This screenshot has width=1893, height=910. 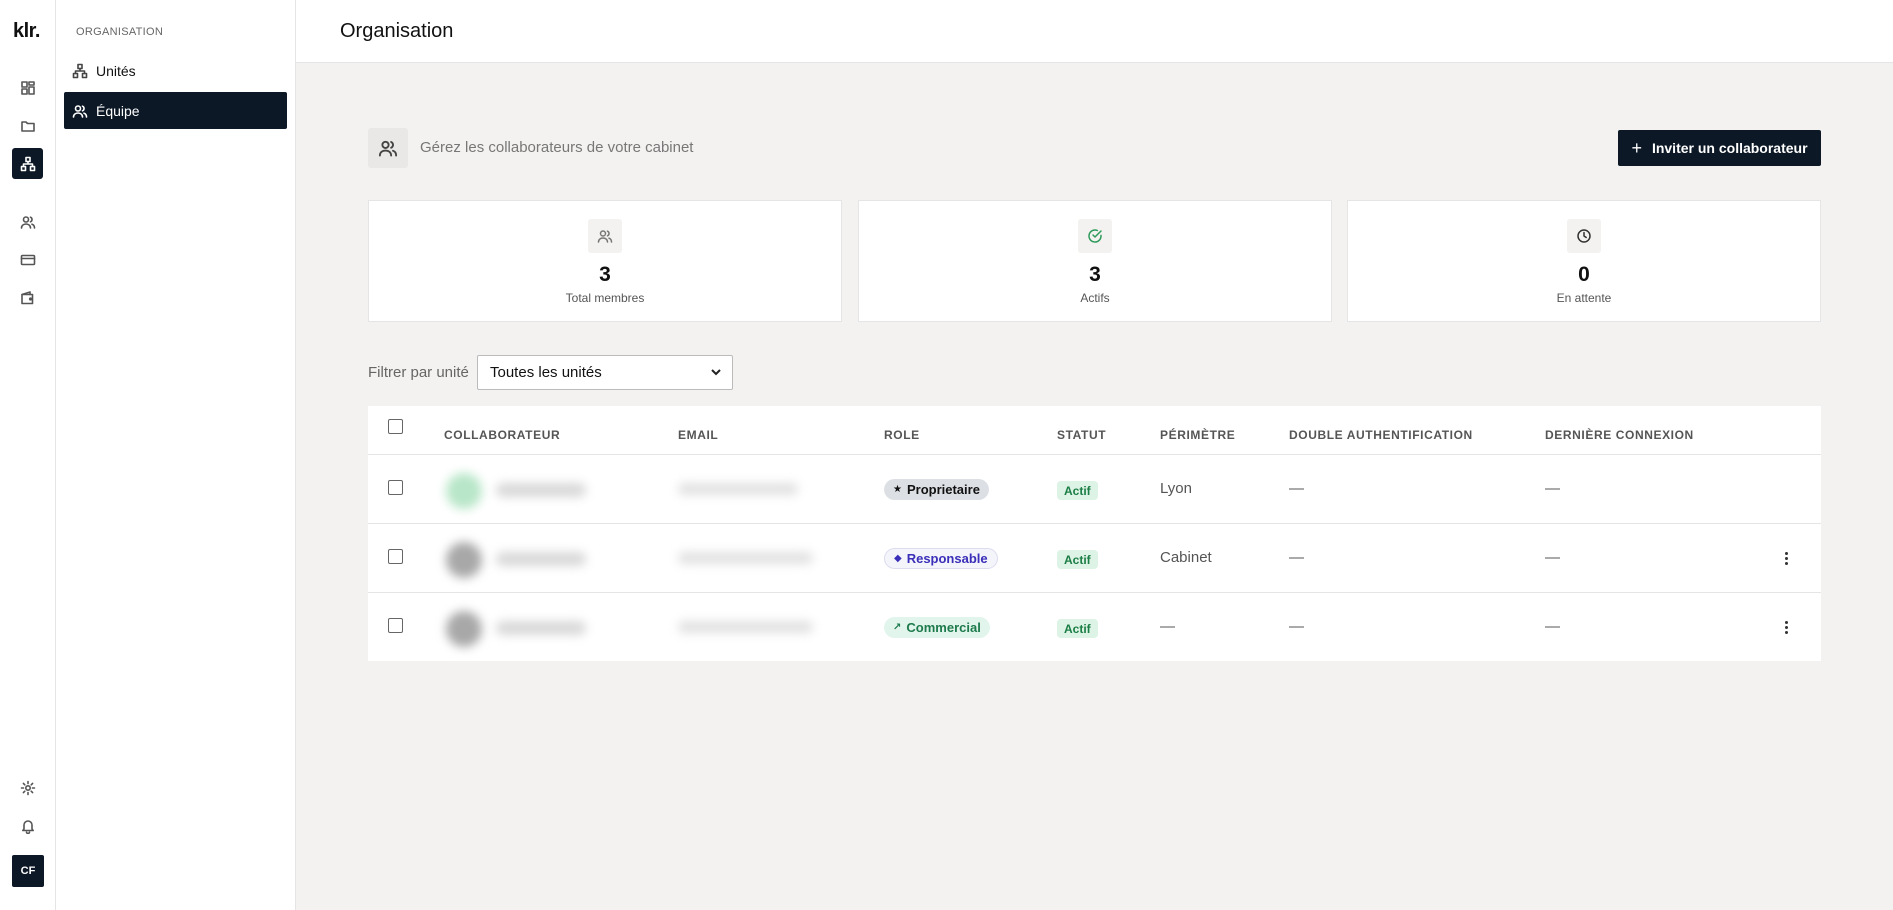 I want to click on stat-label: En attente, so click(x=1584, y=298).